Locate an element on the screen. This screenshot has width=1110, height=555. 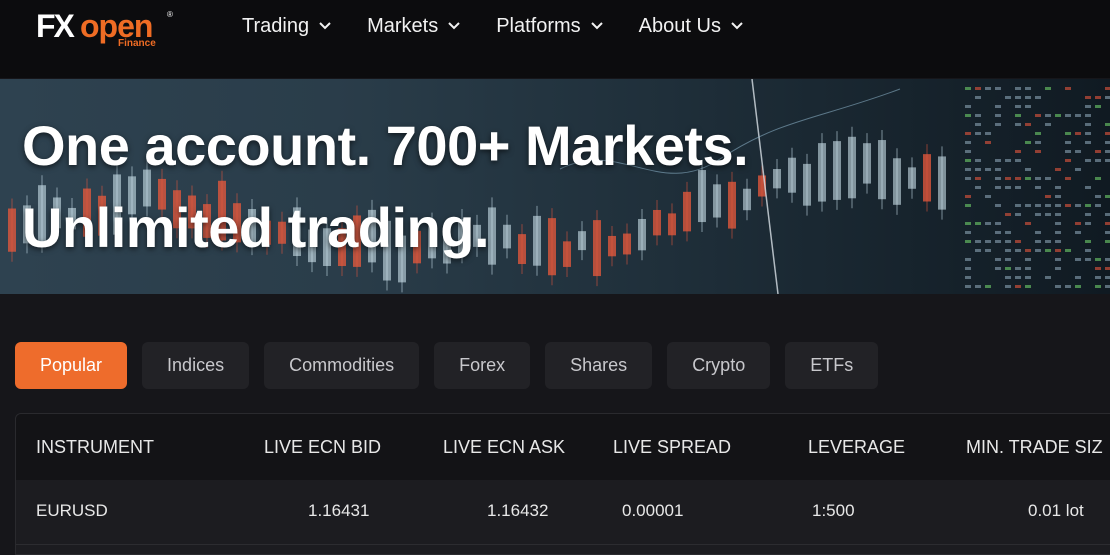
column-header-ask: LIVE ECN ASK is located at coordinates (504, 447).